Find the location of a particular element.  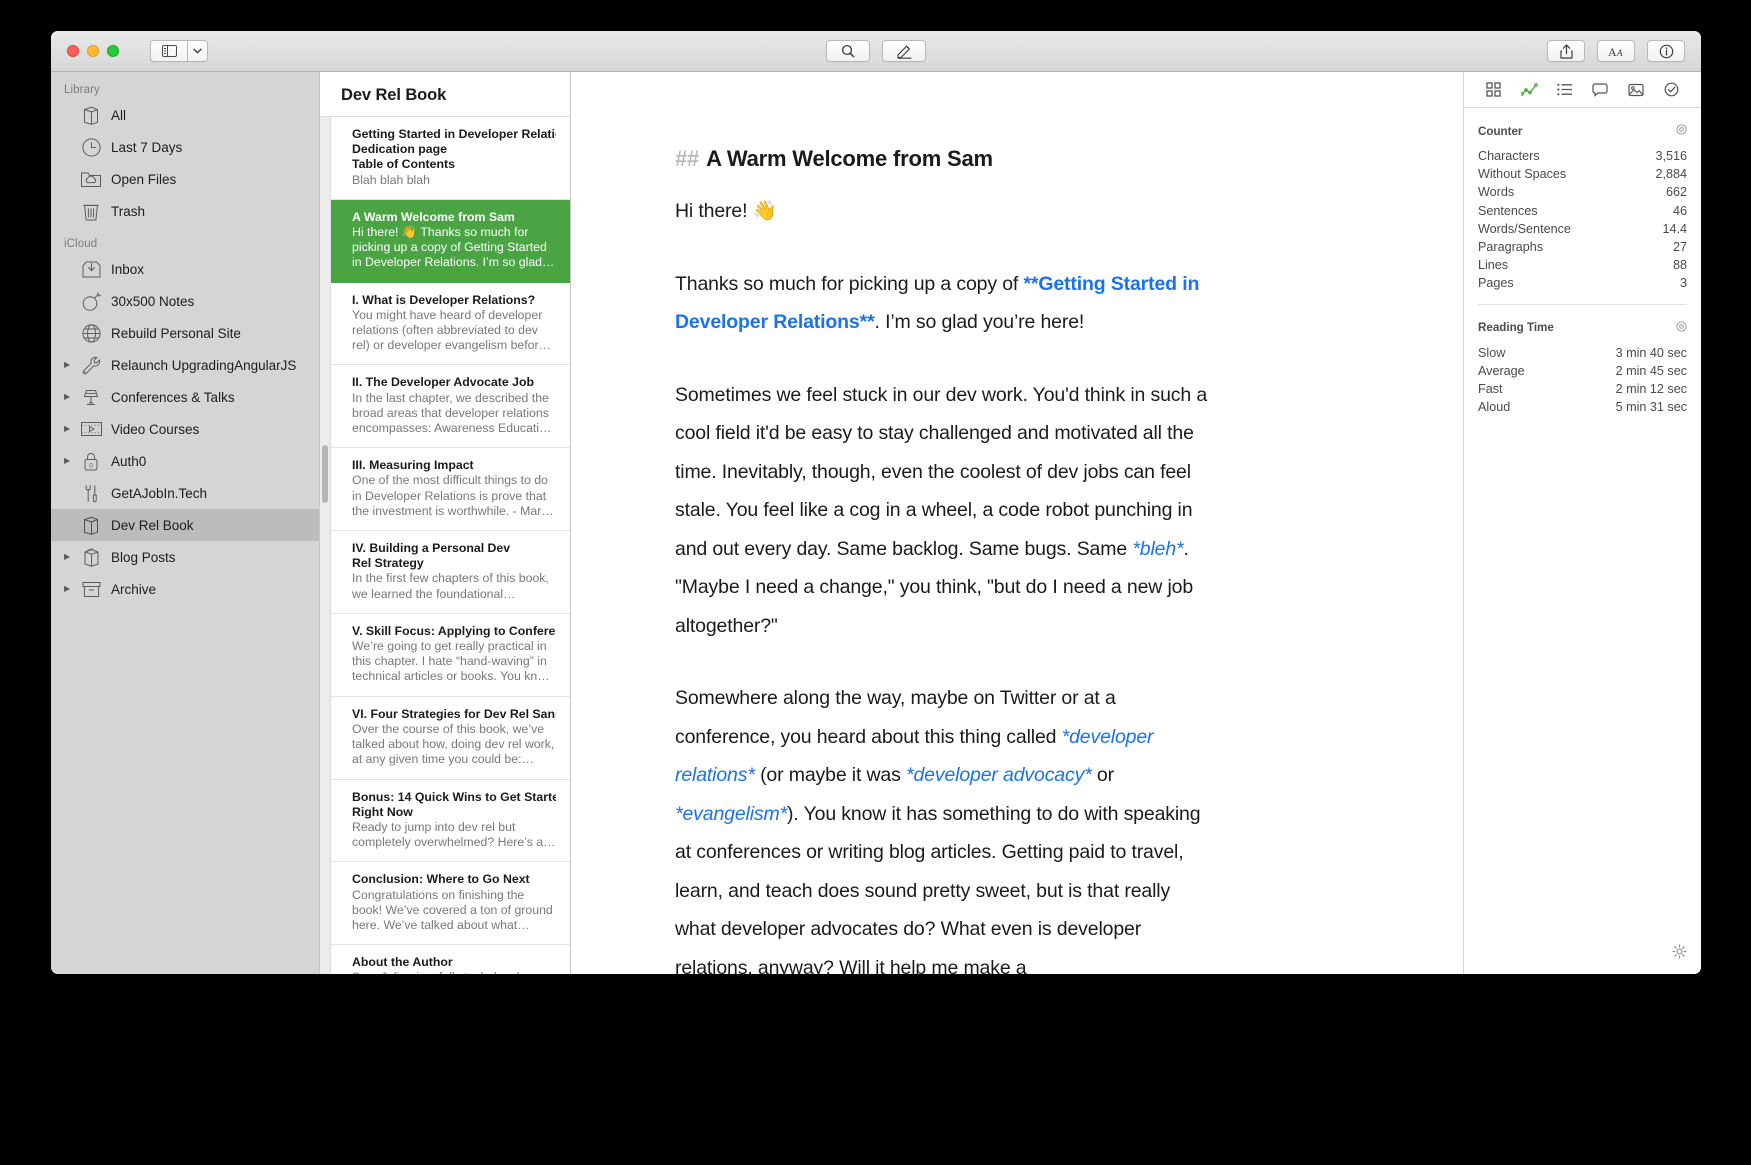

sidebar-options-button is located at coordinates (198, 51).